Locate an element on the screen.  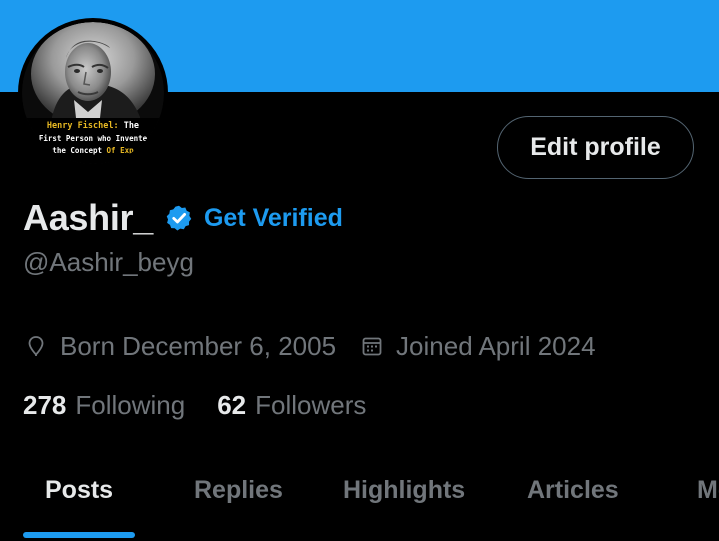
avatar-caption-line3: the Concept Of Exp is located at coordinates (93, 150).